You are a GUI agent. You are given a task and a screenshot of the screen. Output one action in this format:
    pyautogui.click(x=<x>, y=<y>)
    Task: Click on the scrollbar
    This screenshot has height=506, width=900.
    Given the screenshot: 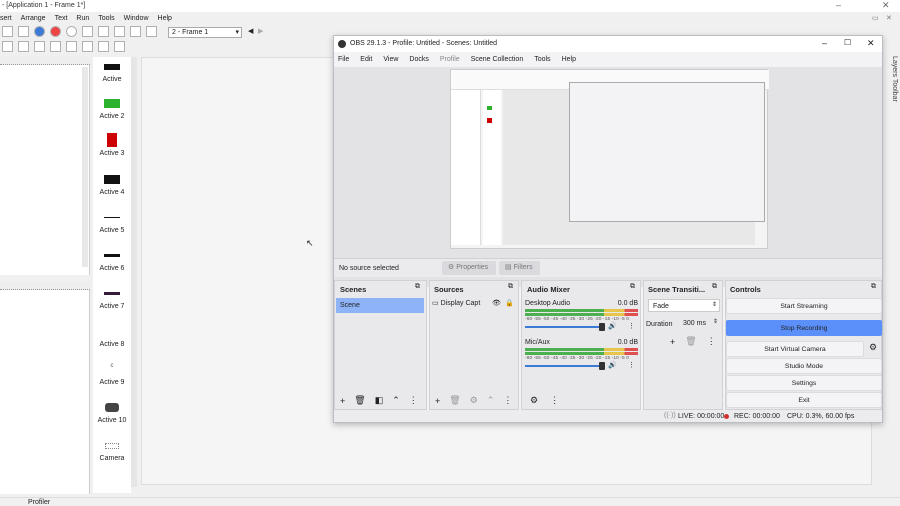 What is the action you would take?
    pyautogui.click(x=85, y=167)
    